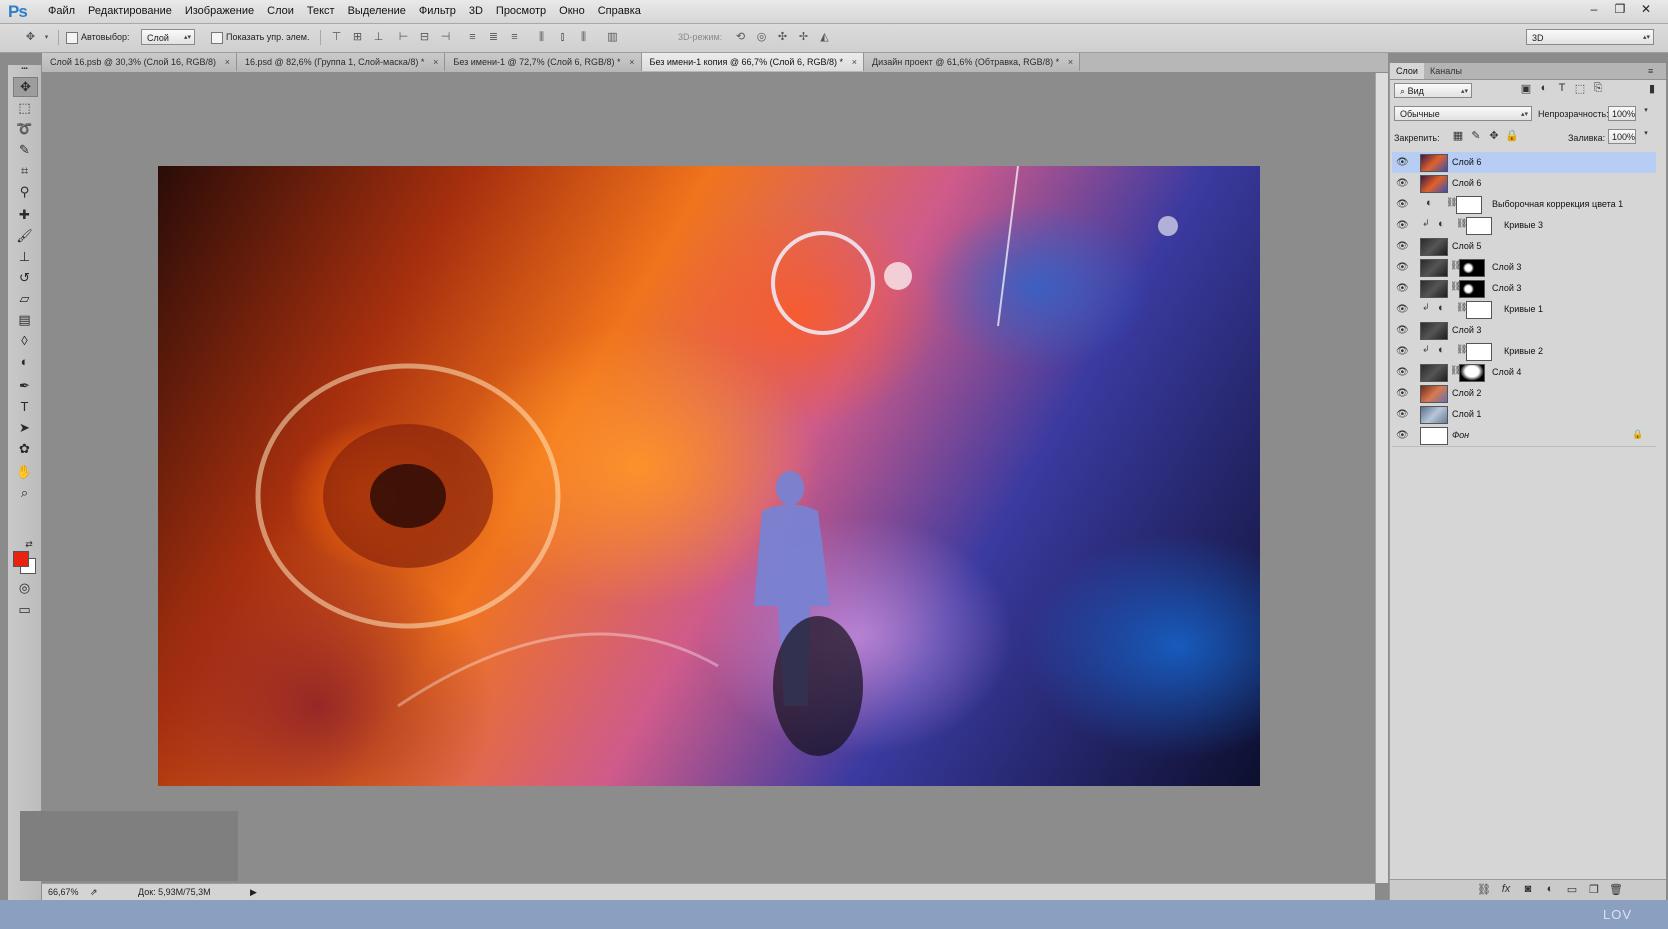  What do you see at coordinates (135, 11) in the screenshot?
I see `menu-item: Редактирование` at bounding box center [135, 11].